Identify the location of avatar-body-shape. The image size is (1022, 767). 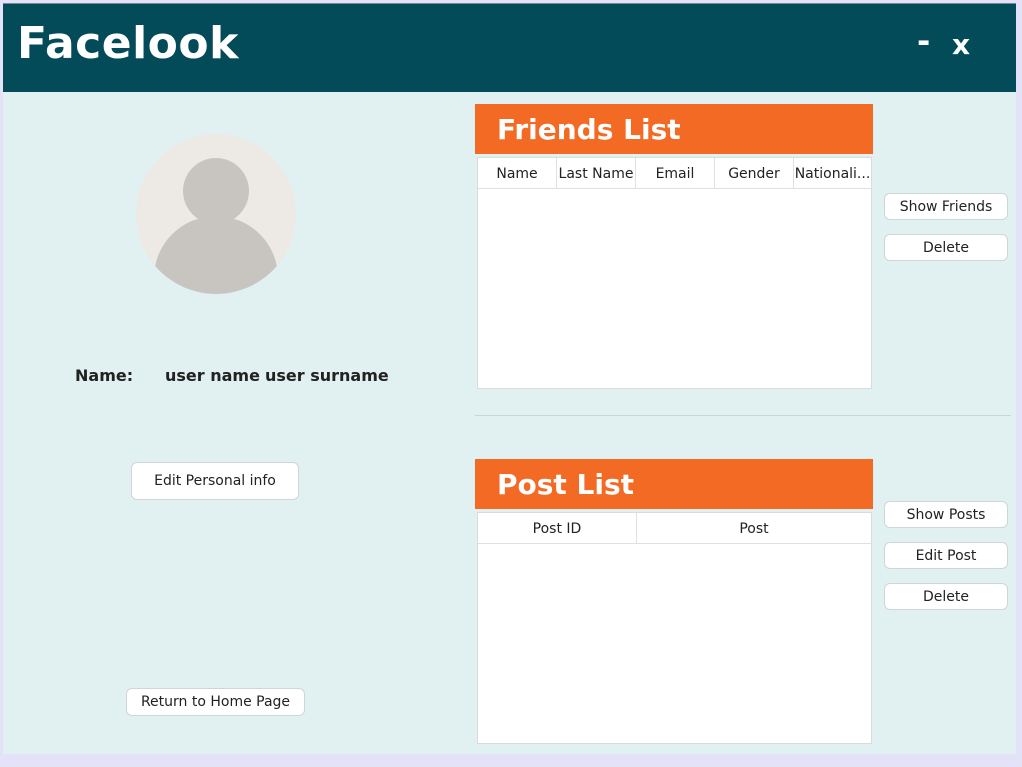
(216, 255).